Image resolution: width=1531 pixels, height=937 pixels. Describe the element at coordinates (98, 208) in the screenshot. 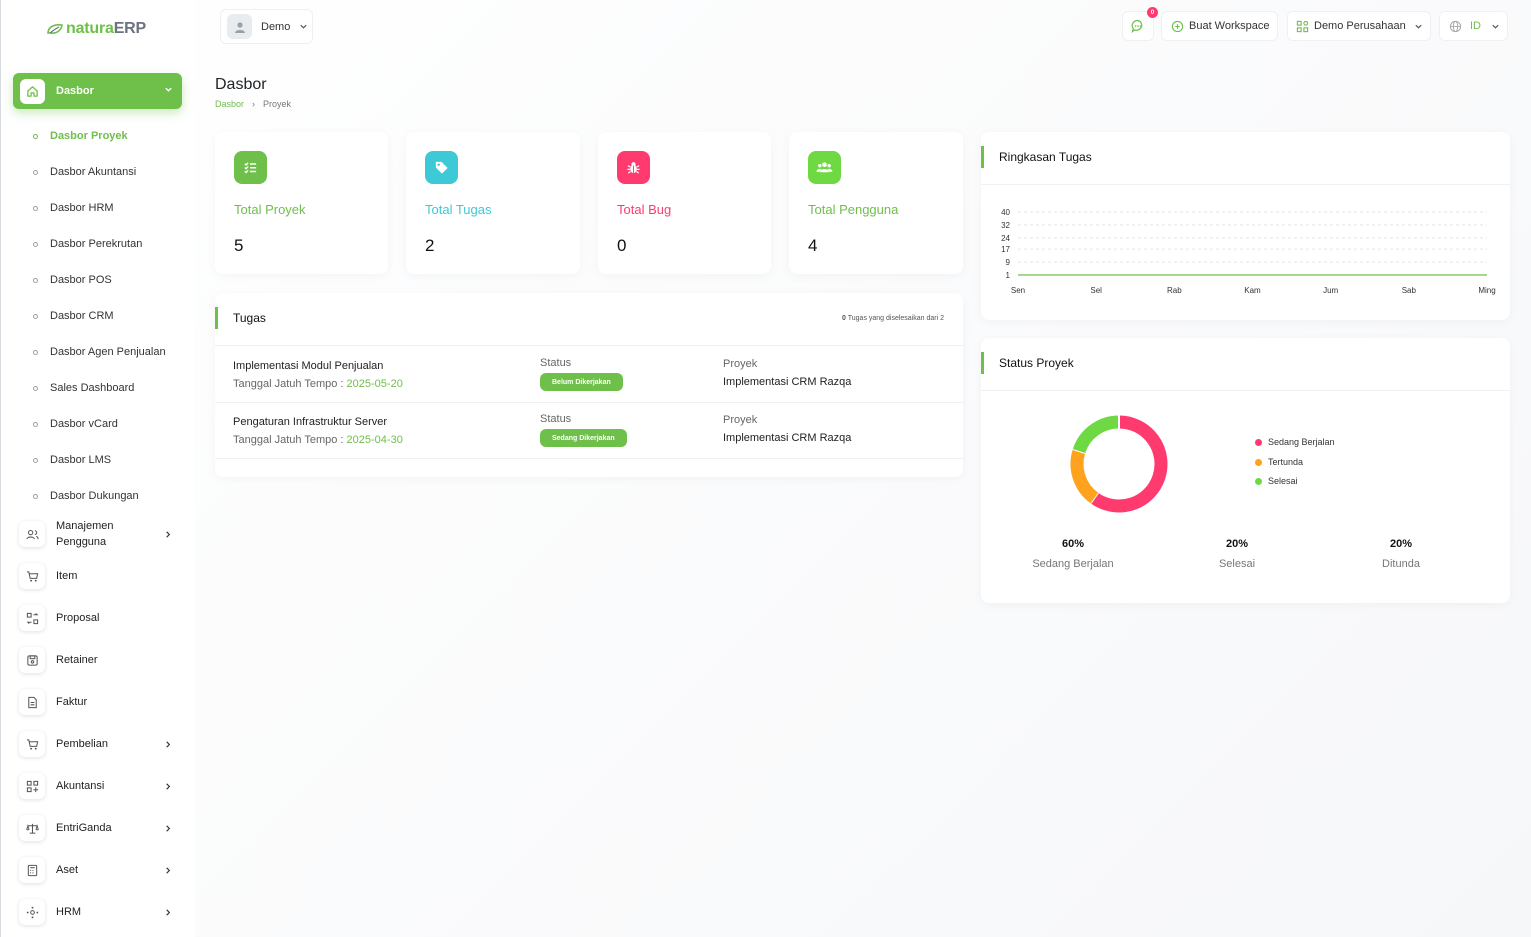

I see `sidebar-subitem-dasbor-hrm: Dasbor HRM` at that location.